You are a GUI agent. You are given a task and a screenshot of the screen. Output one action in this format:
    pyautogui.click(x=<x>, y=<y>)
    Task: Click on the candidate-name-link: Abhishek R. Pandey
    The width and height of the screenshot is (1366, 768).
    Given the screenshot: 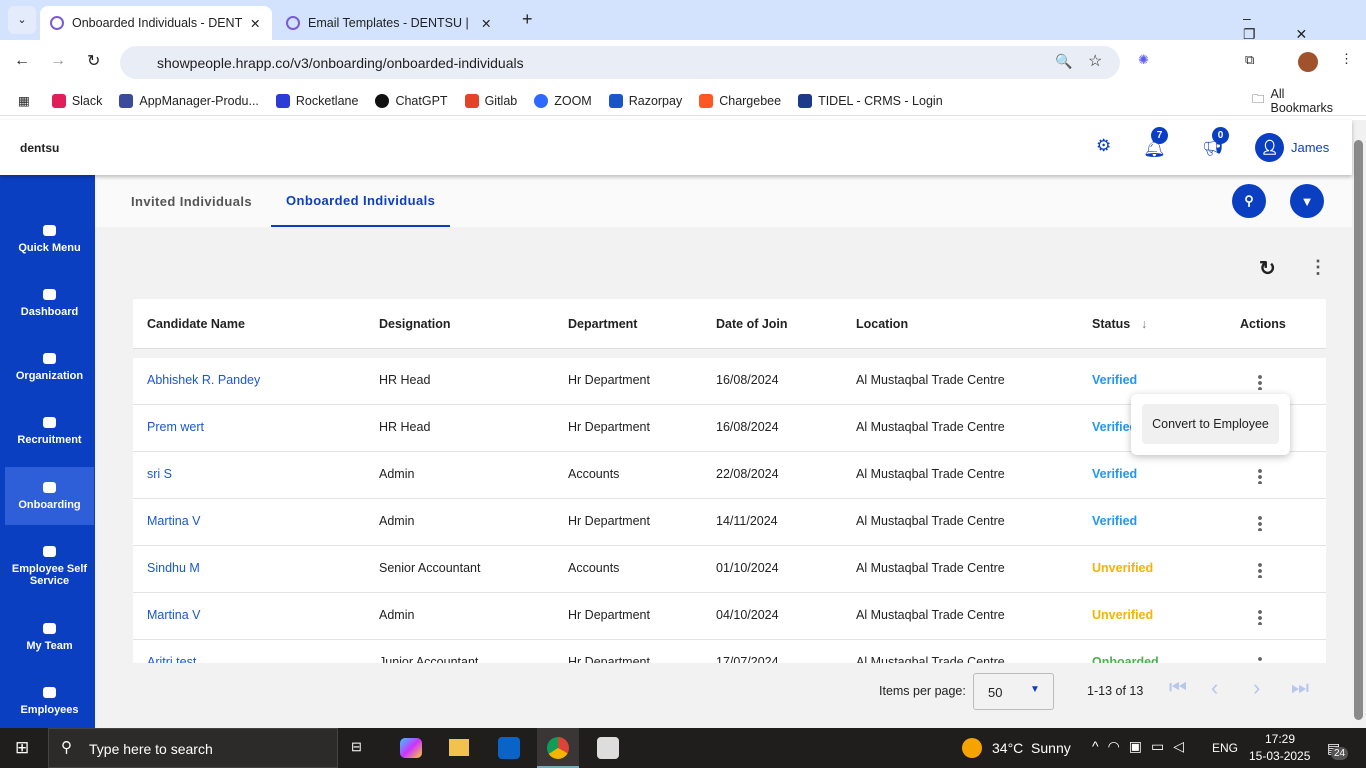 What is the action you would take?
    pyautogui.click(x=203, y=381)
    